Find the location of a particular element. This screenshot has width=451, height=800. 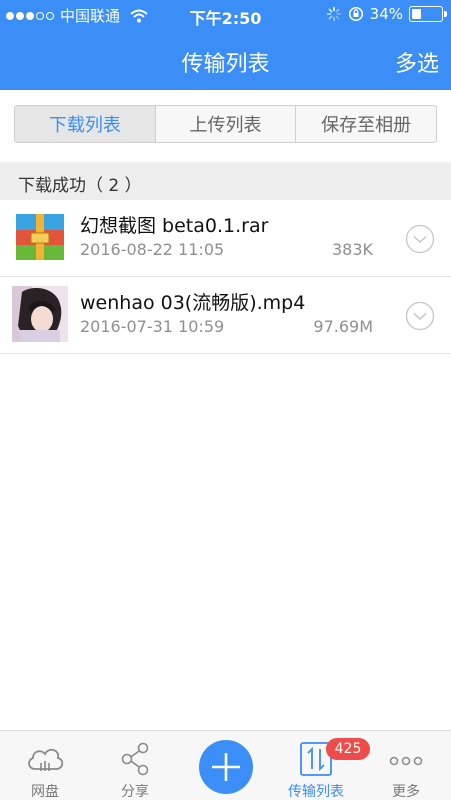

tab-upload-list: 上传列表 is located at coordinates (226, 124).